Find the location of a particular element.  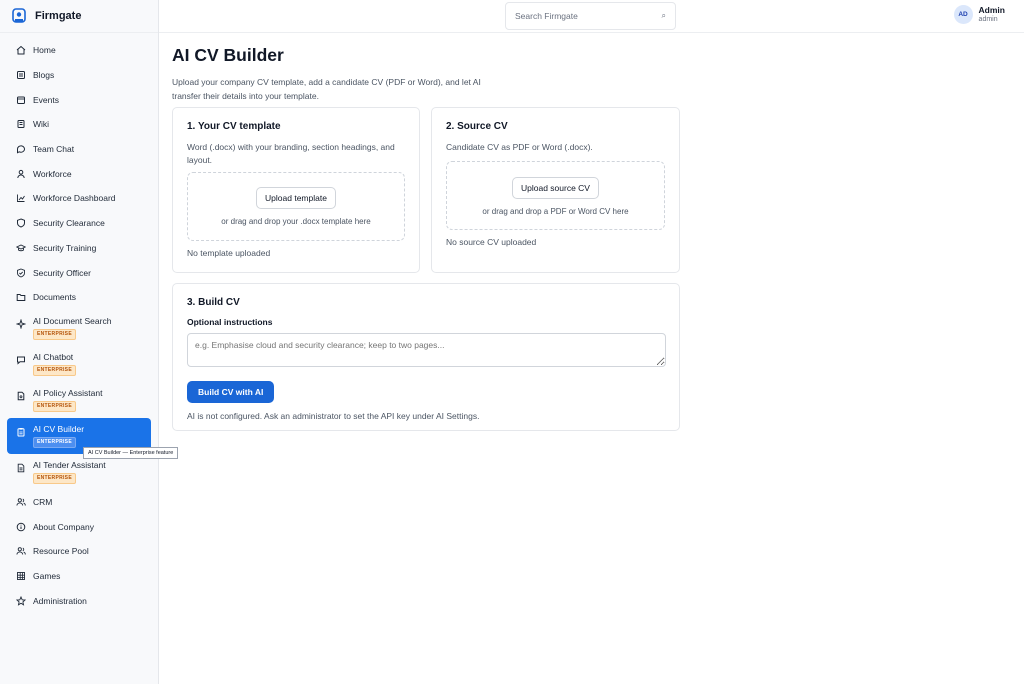

sidebar-item-label: AI Policy Assistant is located at coordinates (68, 392).